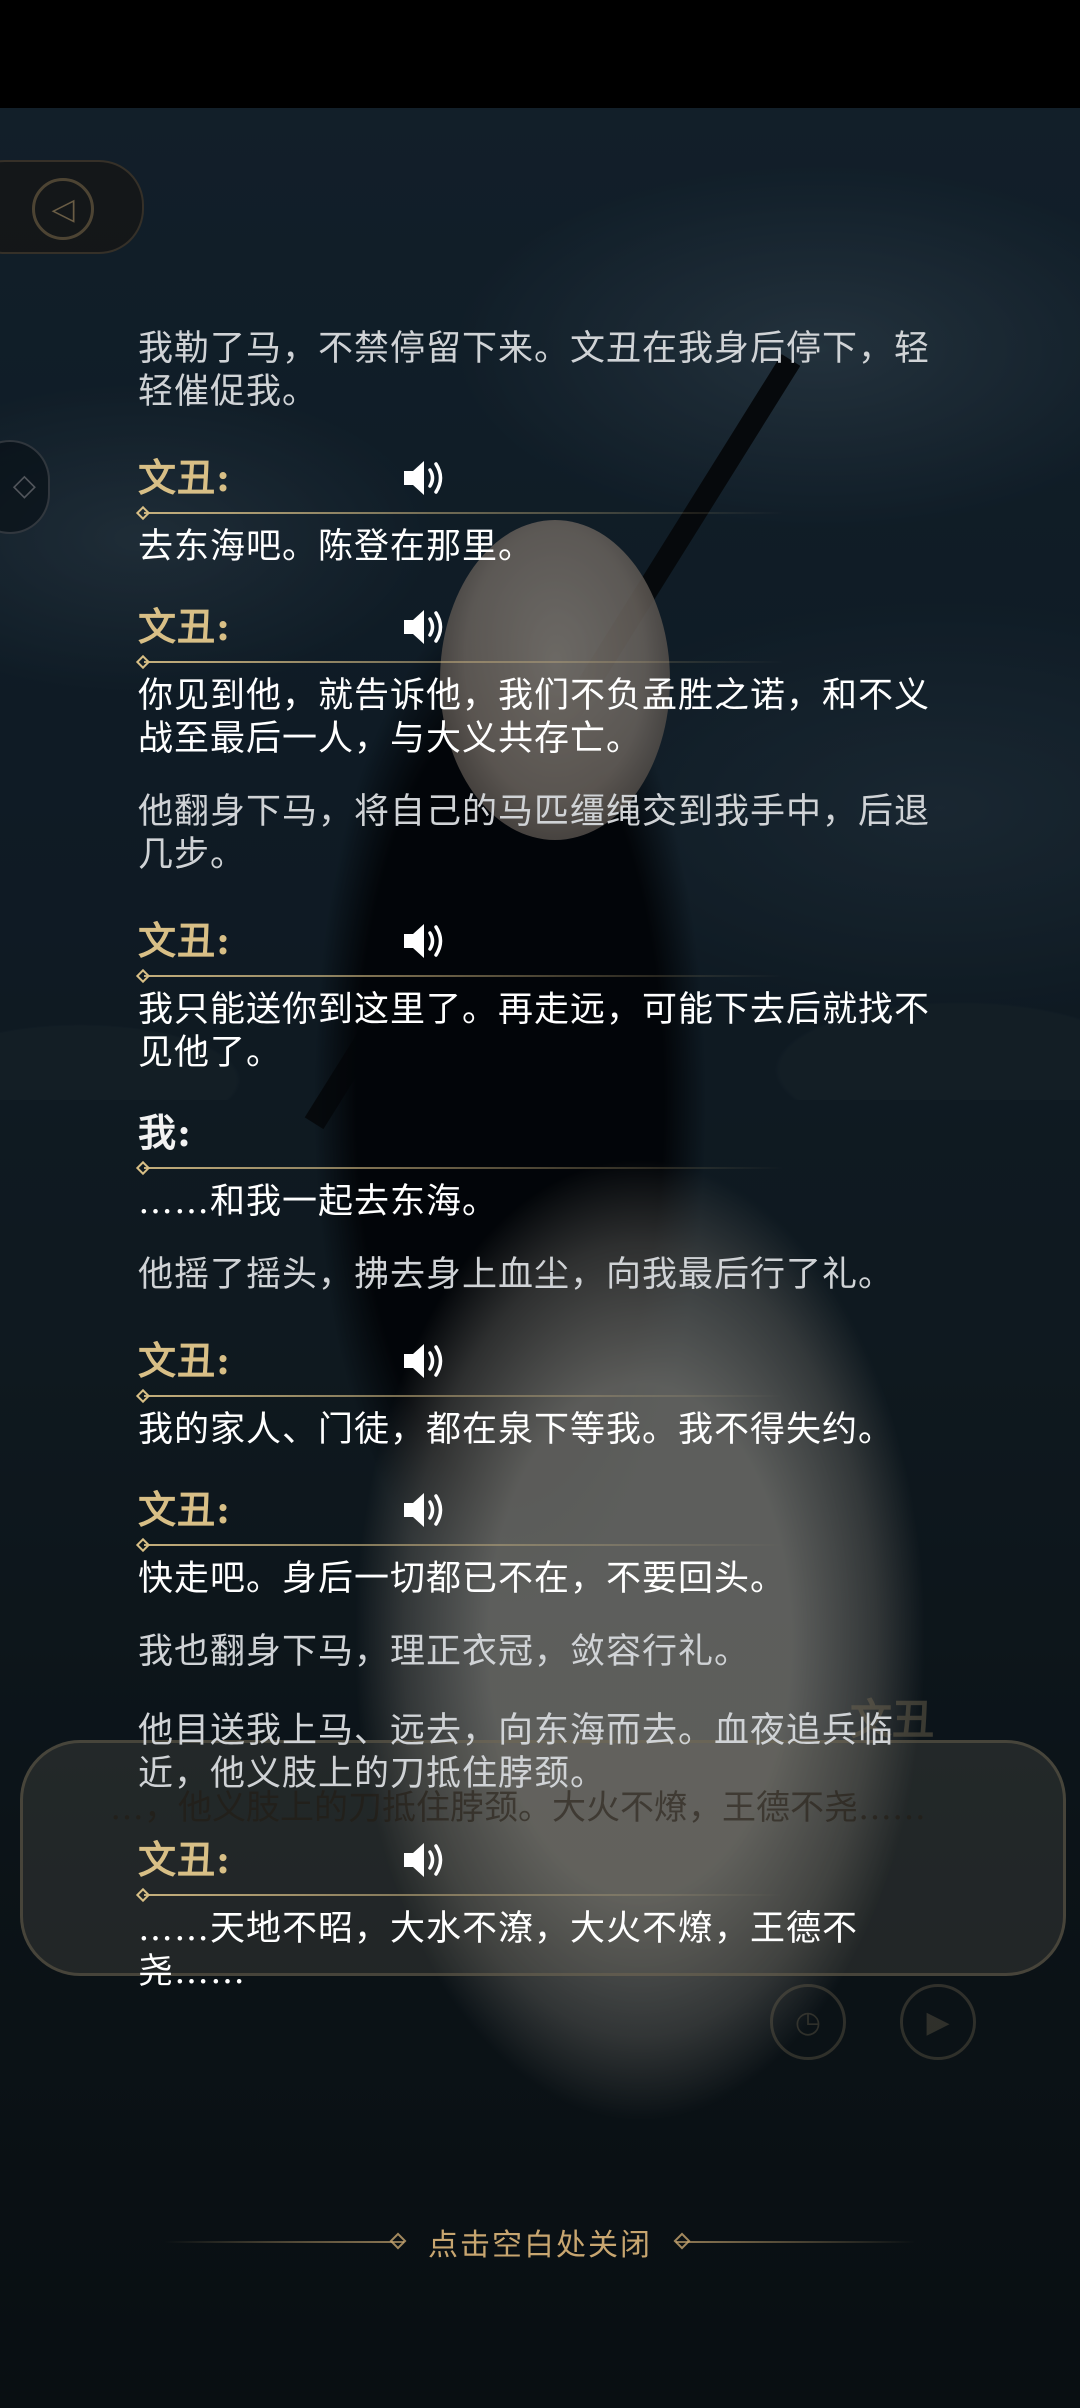  What do you see at coordinates (534, 370) in the screenshot?
I see `narration-text: 我勒了马，不禁停留下来。文丑在我身后停下，轻轻催促我。` at bounding box center [534, 370].